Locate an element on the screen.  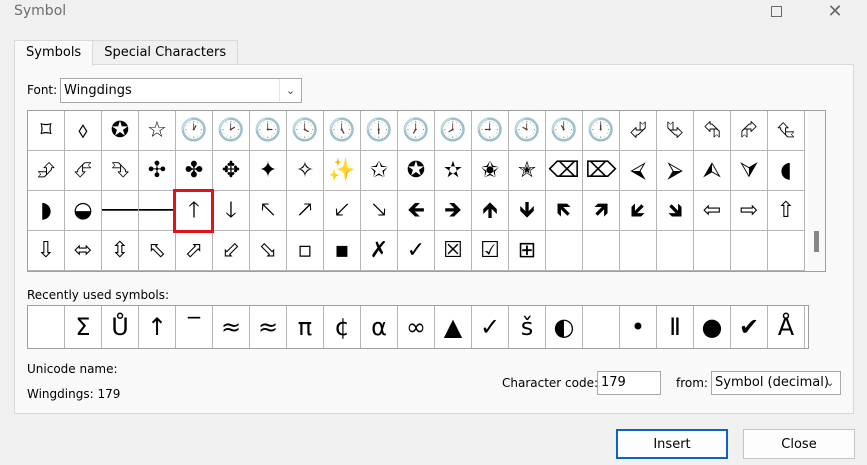
symbol-cell: ◗ is located at coordinates (46, 211).